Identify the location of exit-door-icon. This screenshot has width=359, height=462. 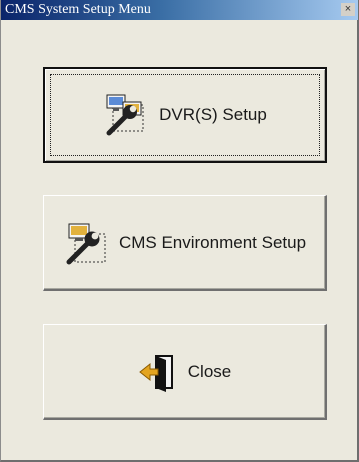
(158, 372).